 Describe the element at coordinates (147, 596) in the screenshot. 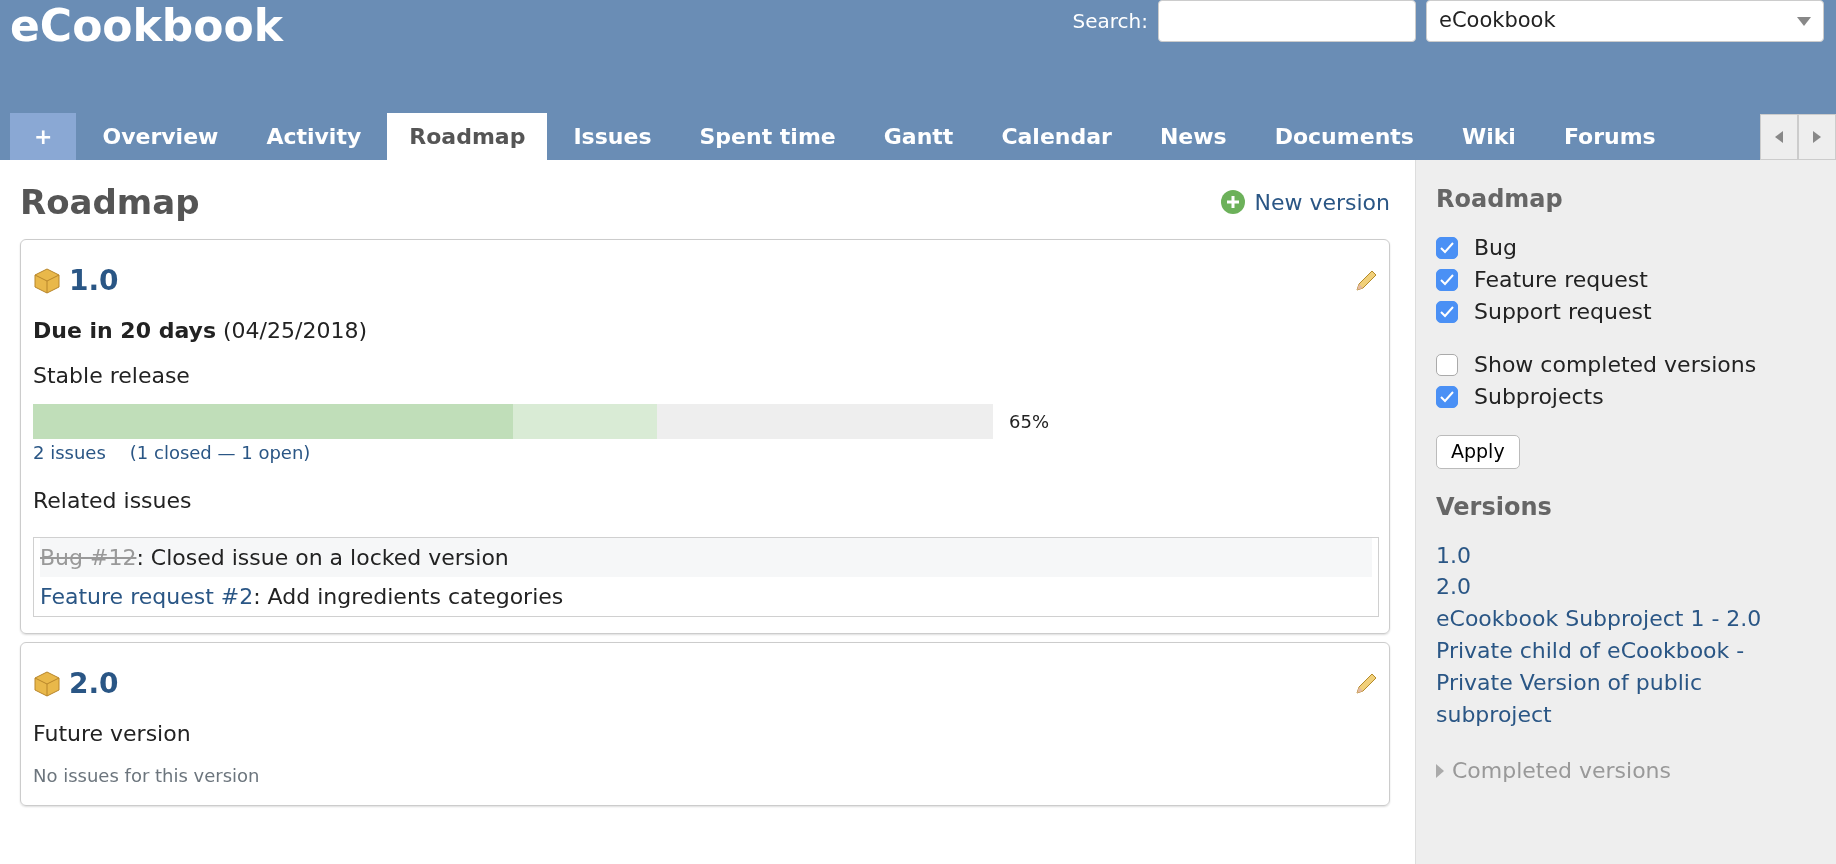

I see `issue-link: Feature request #2` at that location.